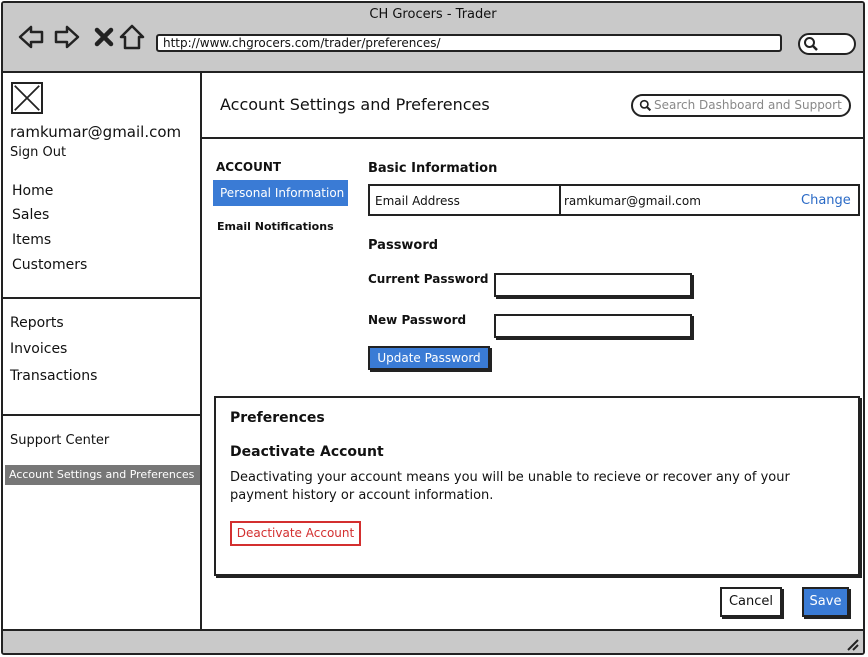 Image resolution: width=868 pixels, height=657 pixels. Describe the element at coordinates (428, 279) in the screenshot. I see `current-password-label: Current Password` at that location.